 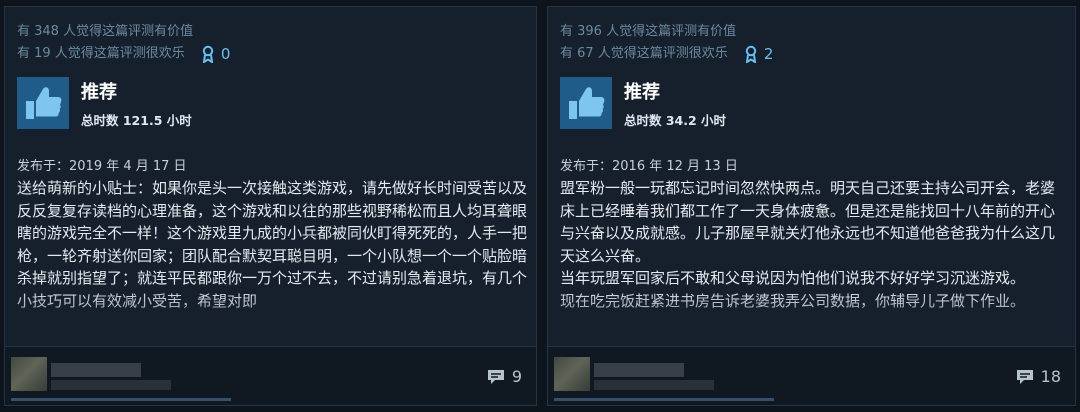 I want to click on helpful-count-text: 有 348 人觉得这篇评测有价值, so click(x=105, y=31).